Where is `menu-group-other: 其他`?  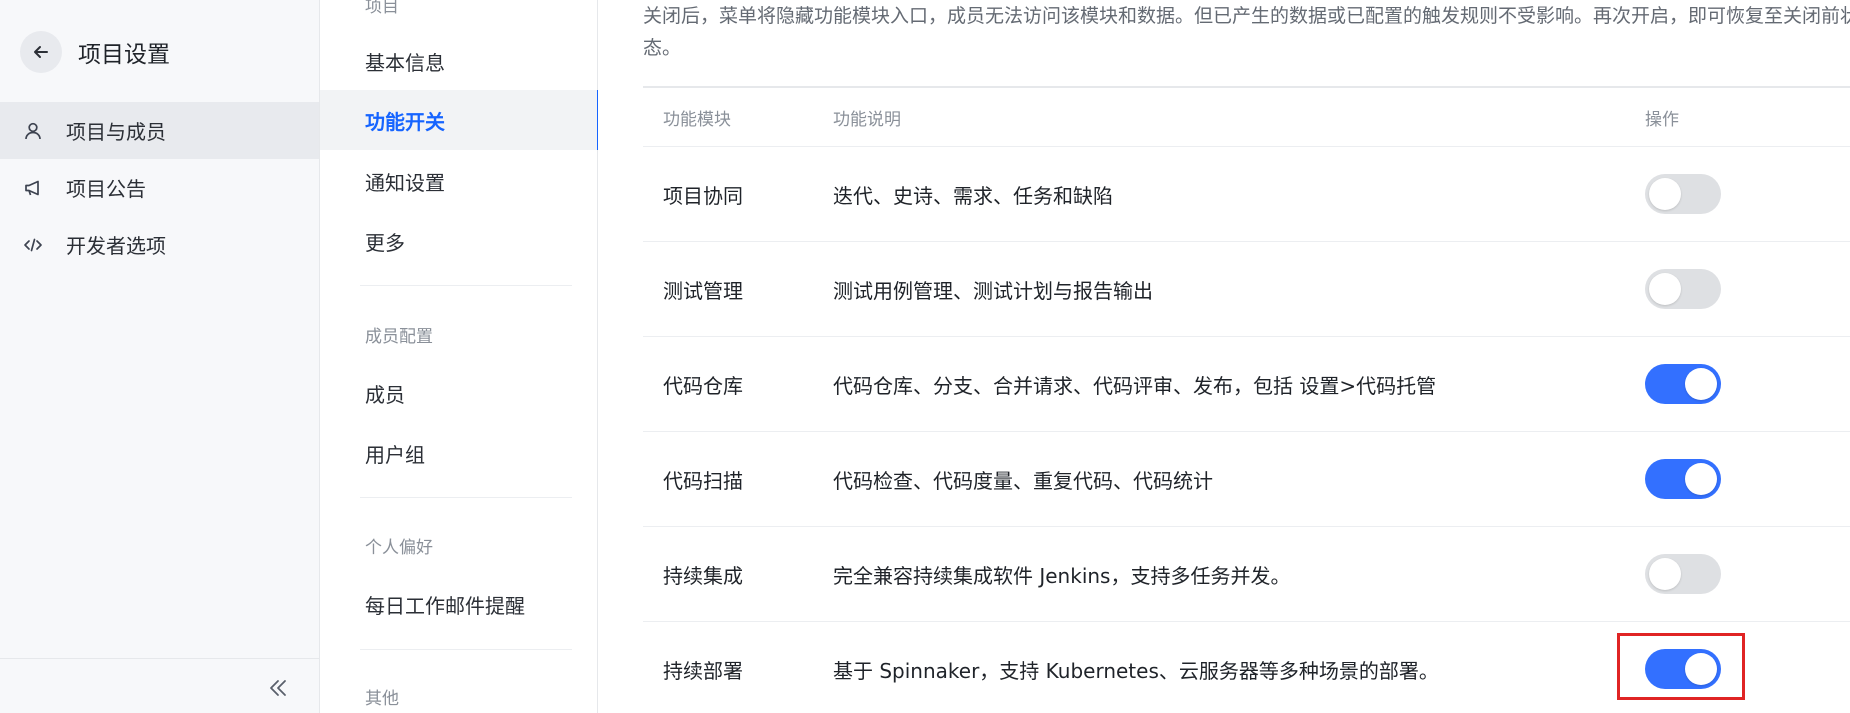
menu-group-other: 其他 is located at coordinates (382, 699).